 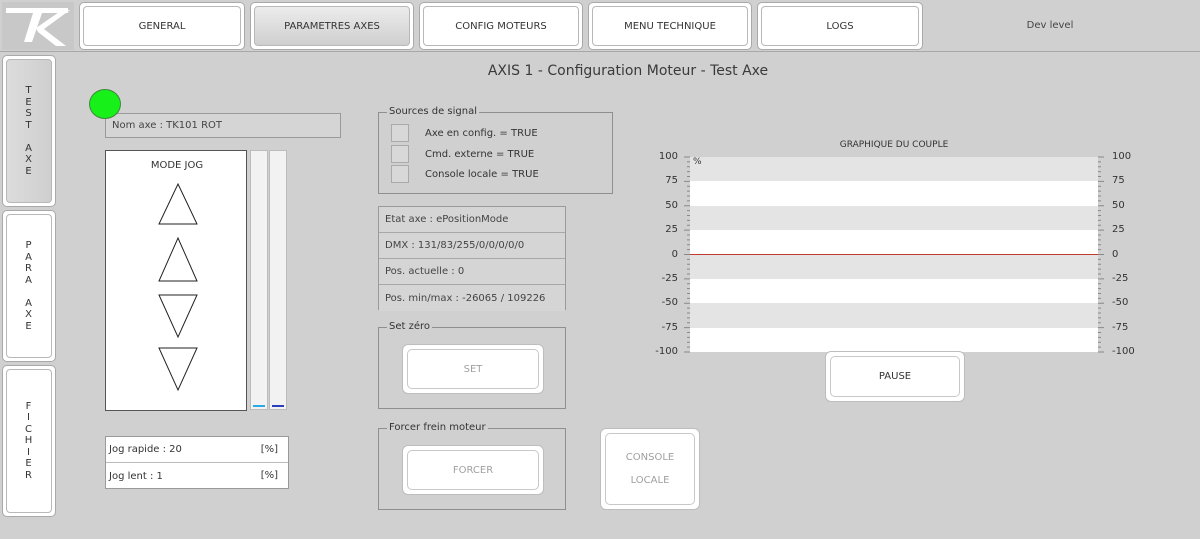 I want to click on tab-logs: LOGS, so click(x=840, y=26).